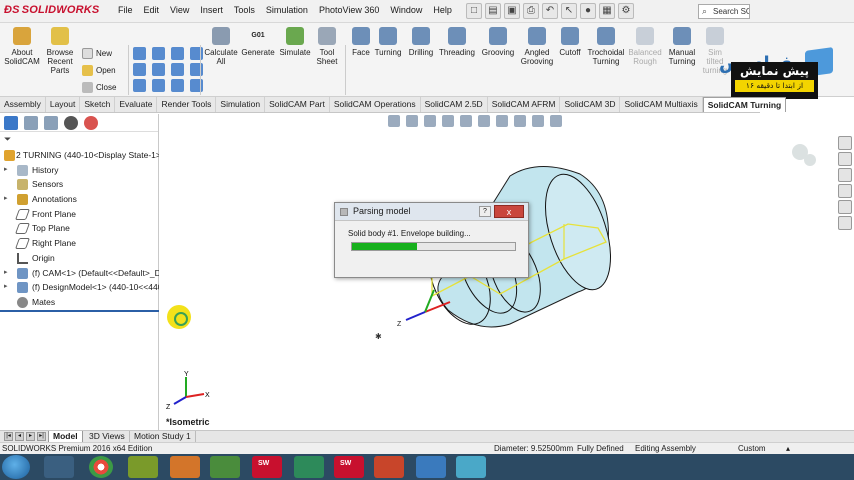 The width and height of the screenshot is (854, 480). I want to click on chrome-taskbar-icon, so click(101, 467).